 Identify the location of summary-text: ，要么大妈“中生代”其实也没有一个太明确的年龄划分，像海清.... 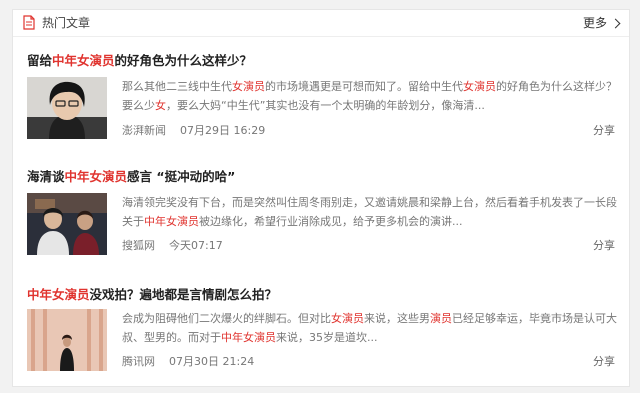
(325, 105).